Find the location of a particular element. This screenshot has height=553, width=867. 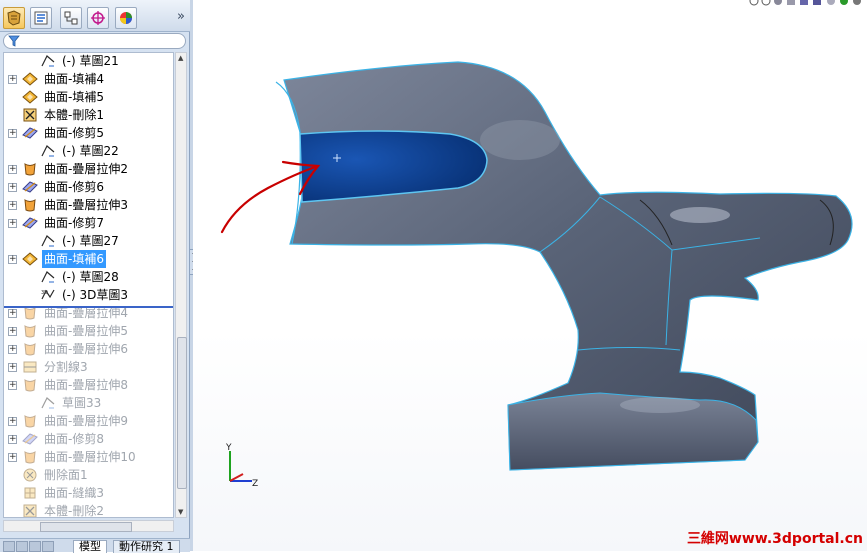

tree-item-label: 本體-刪除2 is located at coordinates (74, 511).